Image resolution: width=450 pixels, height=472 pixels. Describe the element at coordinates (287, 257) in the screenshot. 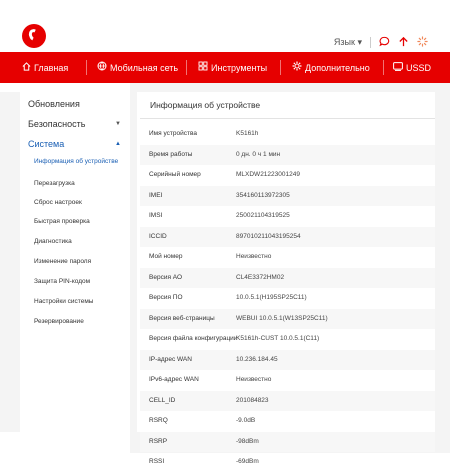

I see `table-row: Мой номер Неизвестно` at that location.